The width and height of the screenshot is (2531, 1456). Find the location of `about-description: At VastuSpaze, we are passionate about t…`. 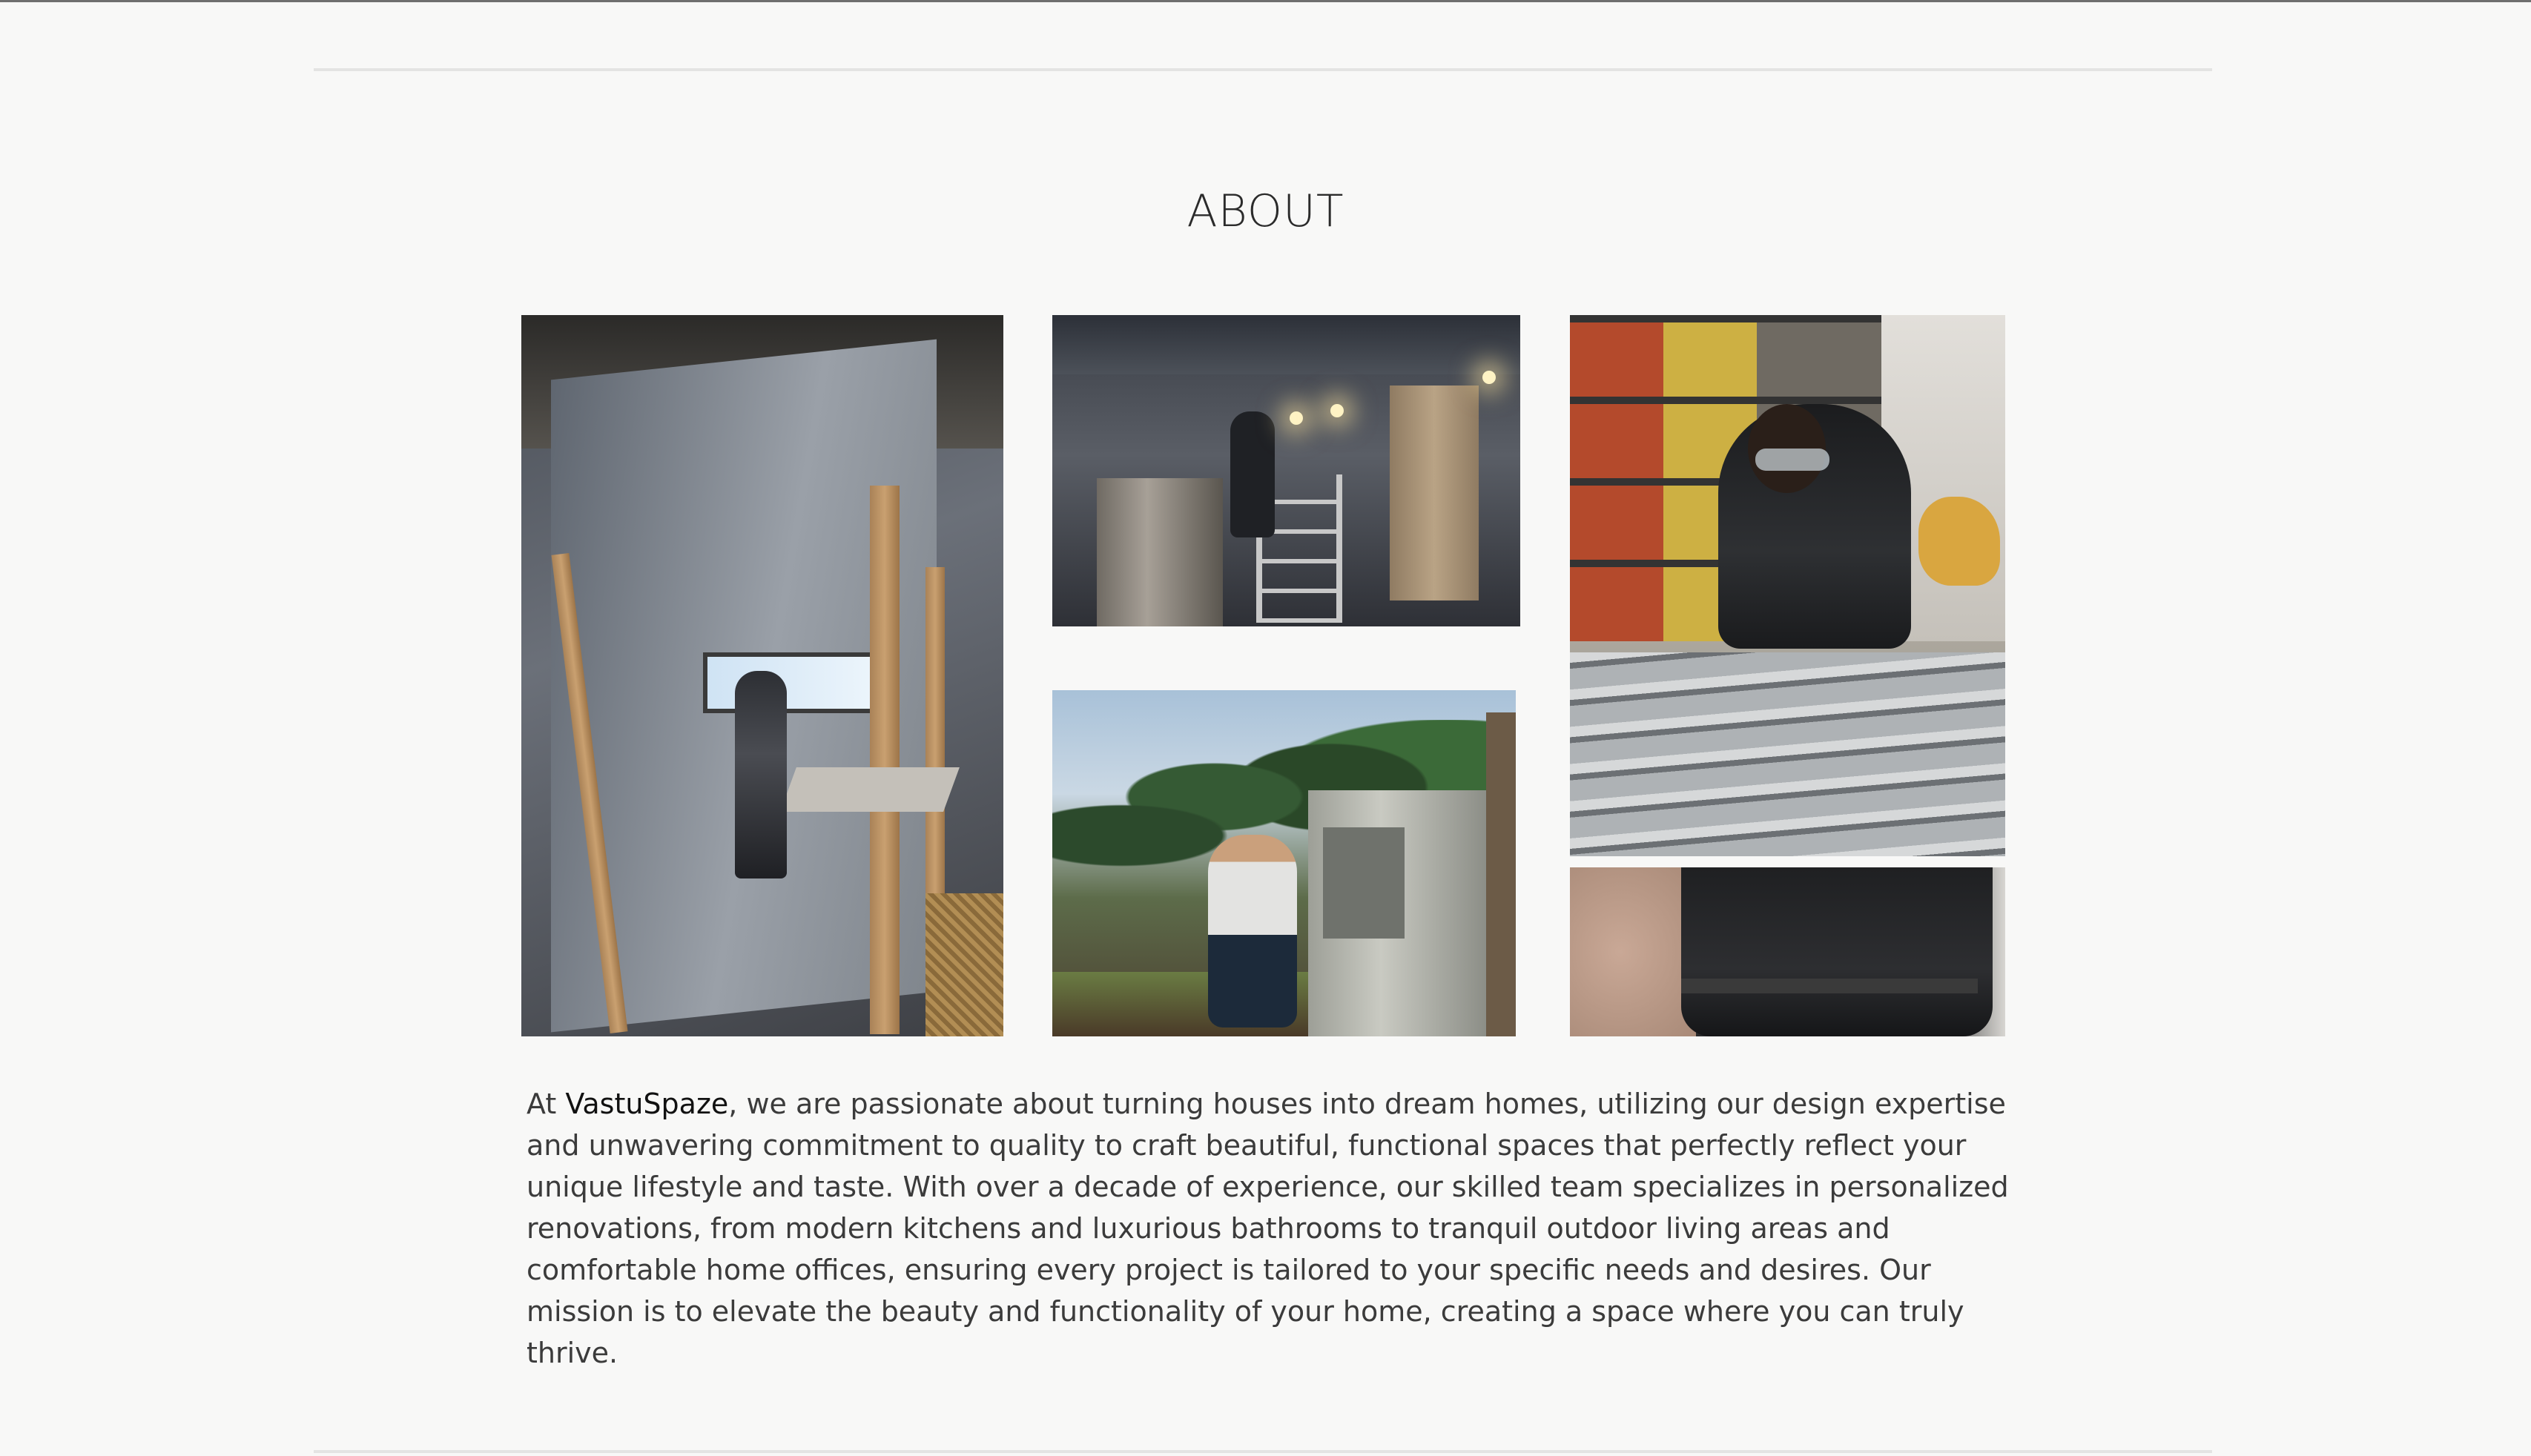

about-description: At VastuSpaze, we are passionate about t… is located at coordinates (1287, 1229).